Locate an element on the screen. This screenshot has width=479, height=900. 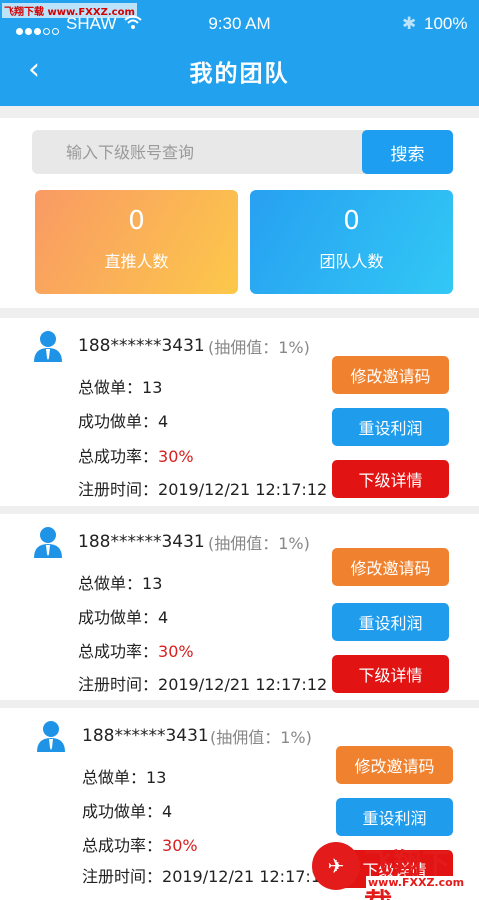
watermark-url: www.FXXZ.com is located at coordinates (416, 882).